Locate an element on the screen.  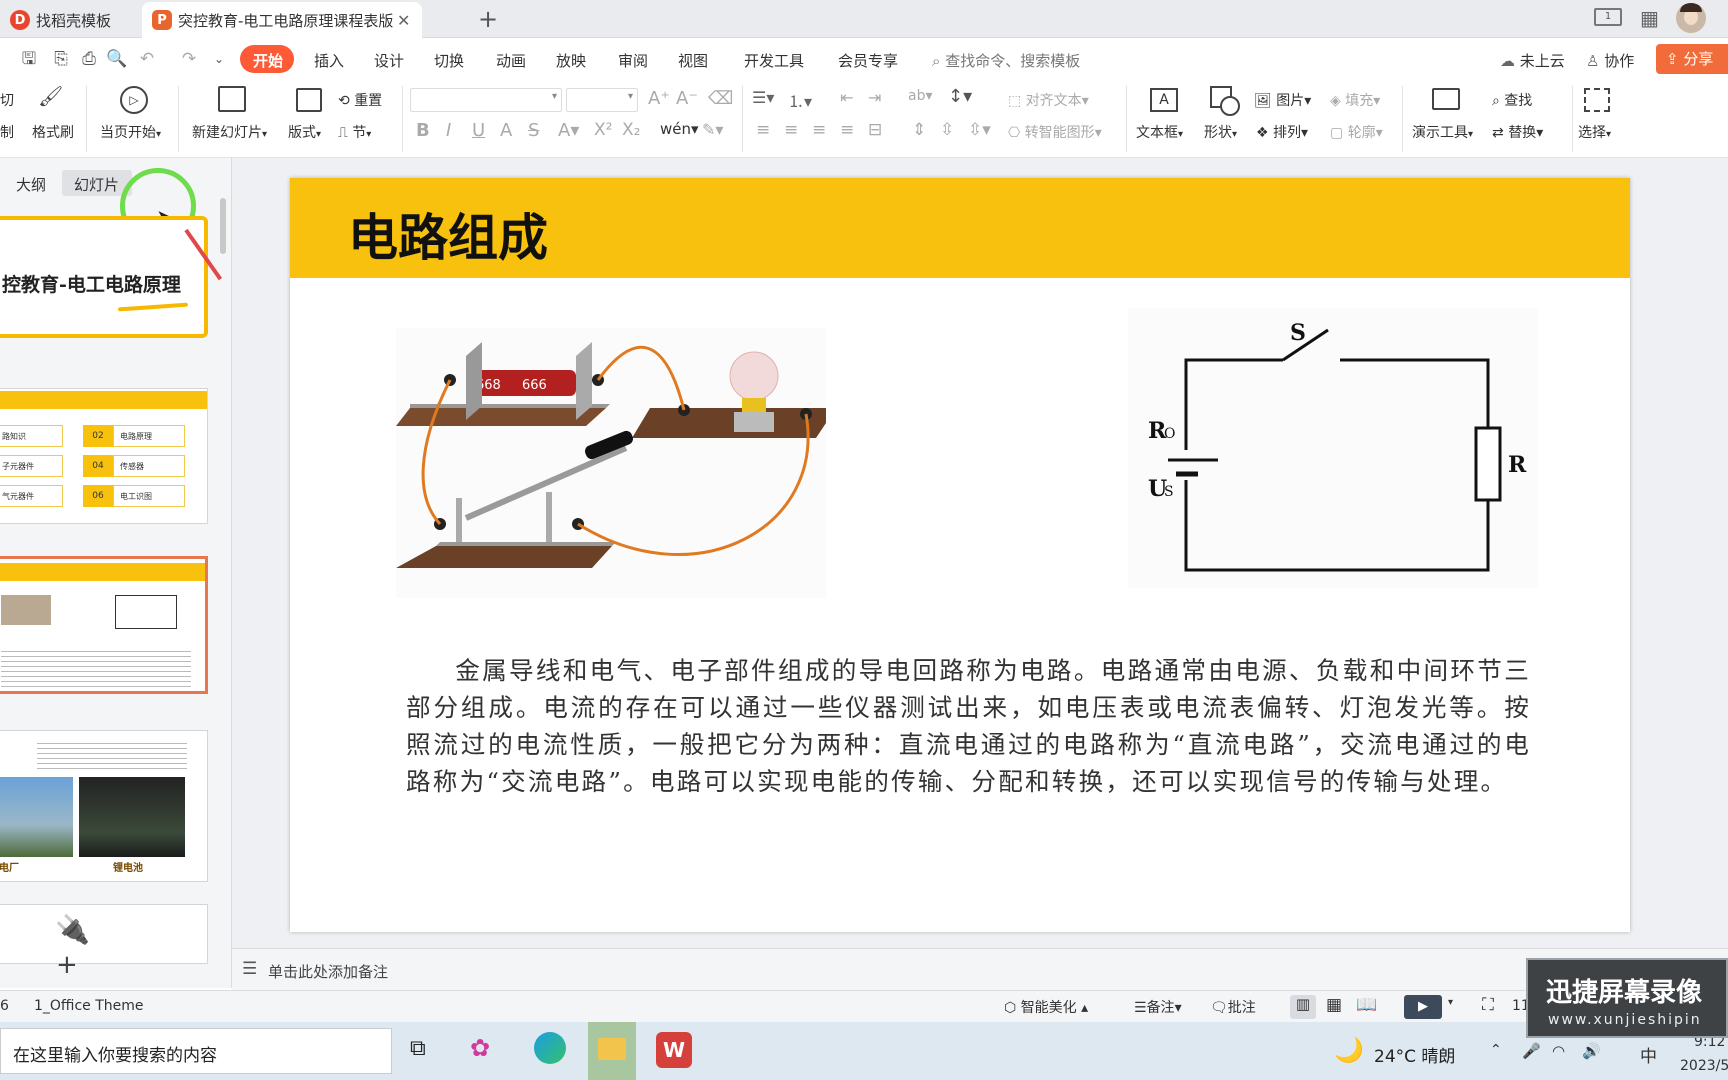
slide-thumb-3-current is located at coordinates (104, 625).